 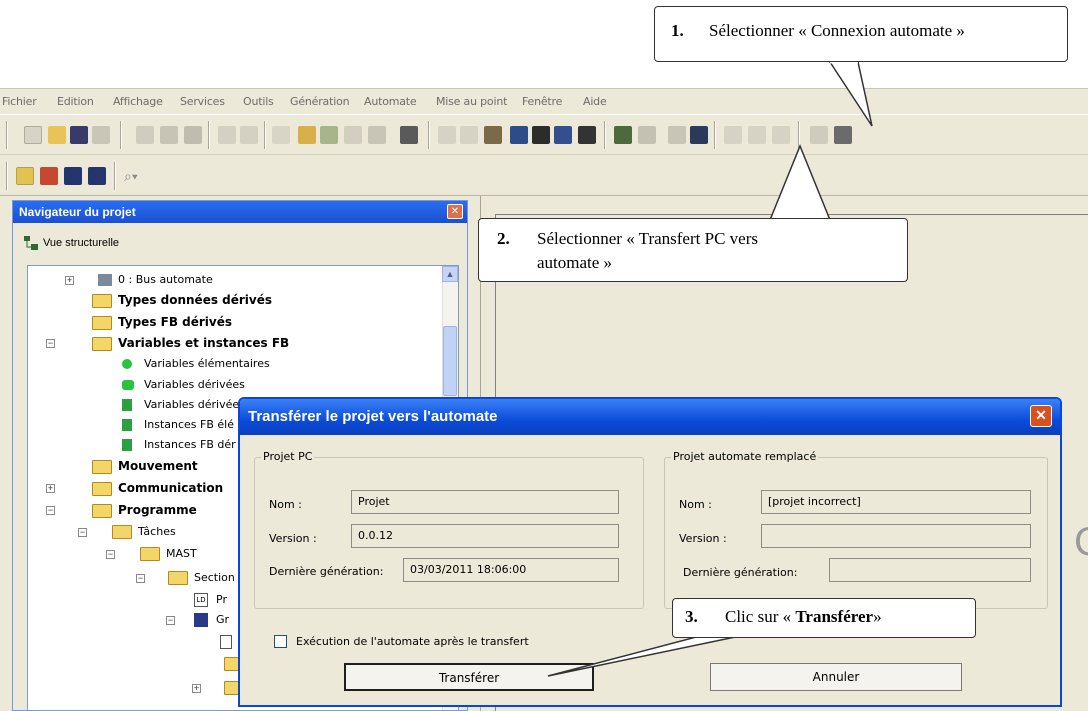 What do you see at coordinates (180, 405) in the screenshot?
I see `tree-node-derived-vars-2: Variables dérivée` at bounding box center [180, 405].